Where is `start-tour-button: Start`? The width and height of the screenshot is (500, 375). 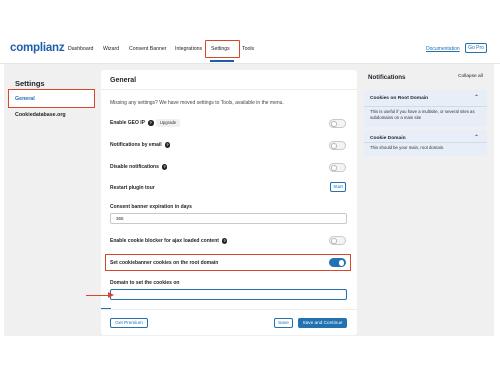 start-tour-button: Start is located at coordinates (338, 187).